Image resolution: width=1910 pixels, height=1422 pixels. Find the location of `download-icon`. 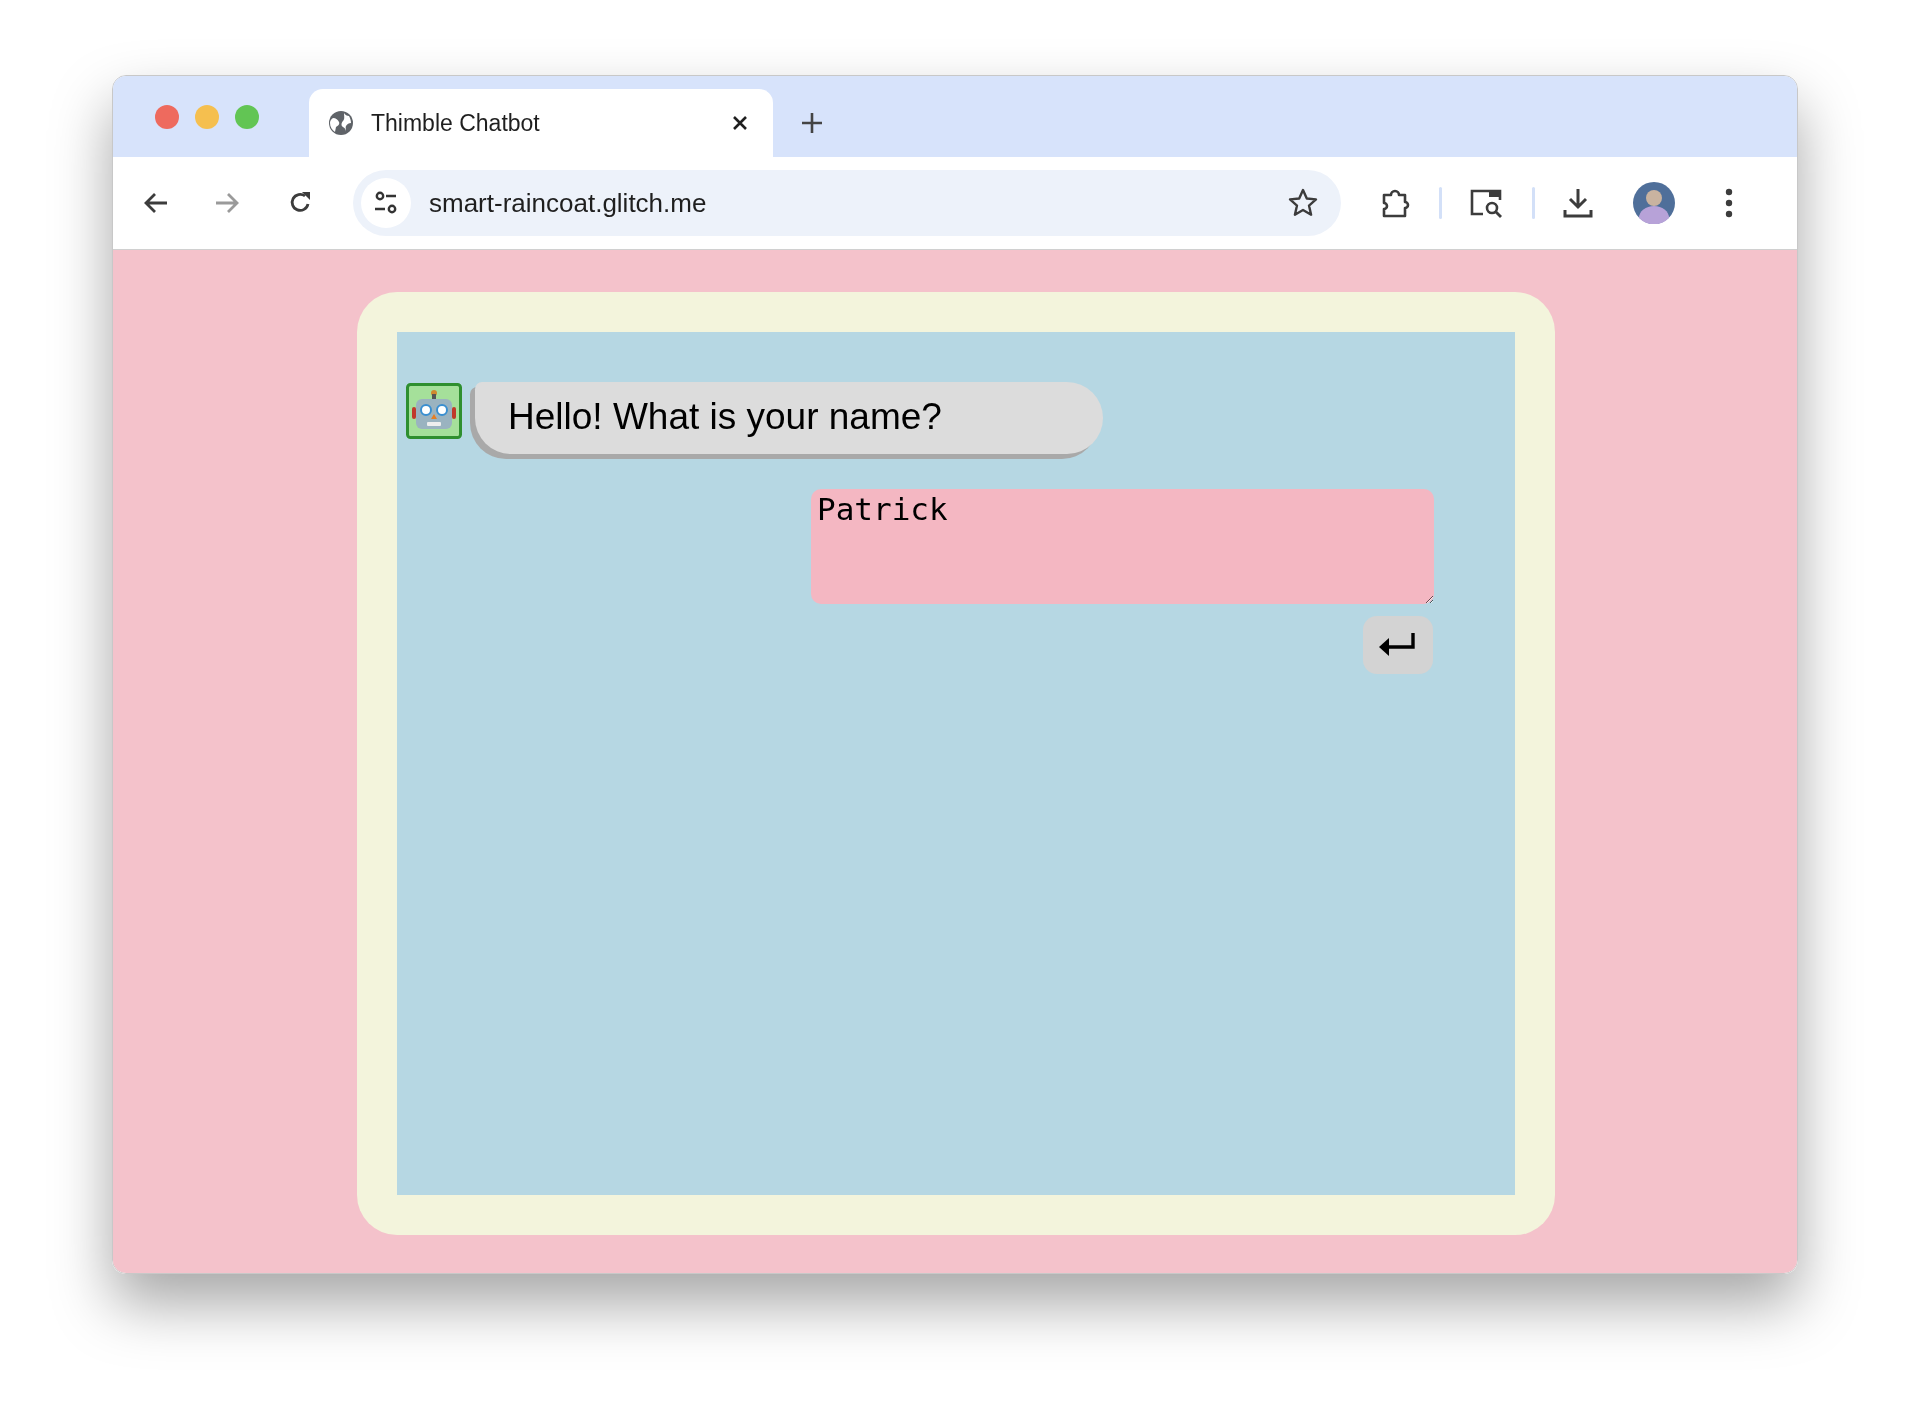

download-icon is located at coordinates (1578, 203).